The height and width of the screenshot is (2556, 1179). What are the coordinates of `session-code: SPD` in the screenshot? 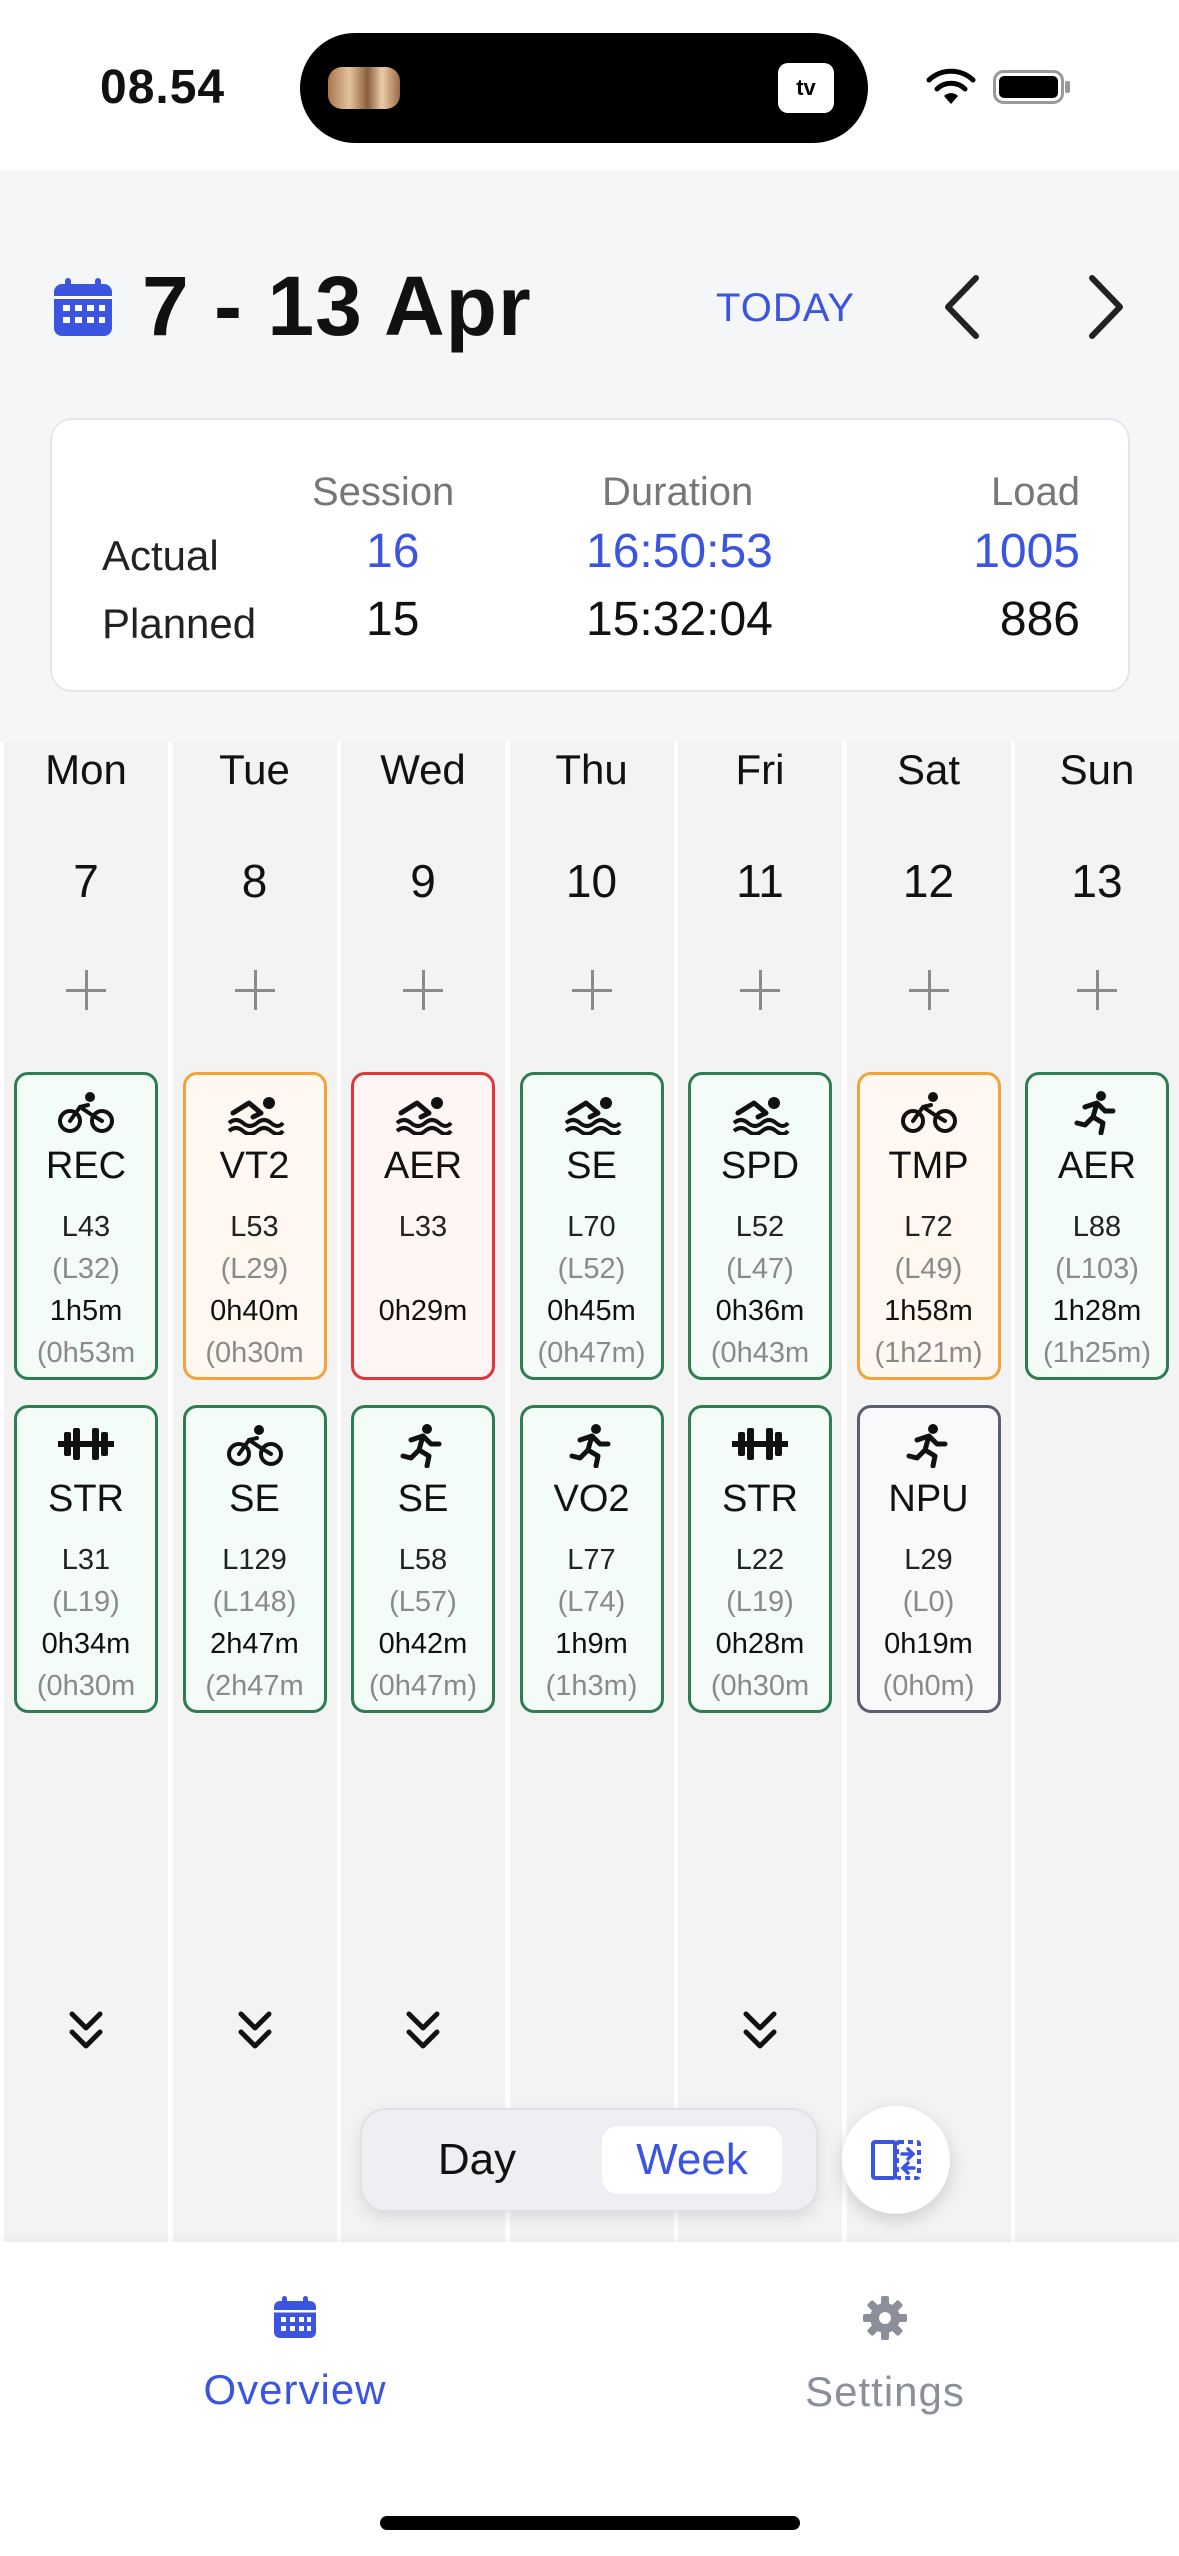 It's located at (760, 1166).